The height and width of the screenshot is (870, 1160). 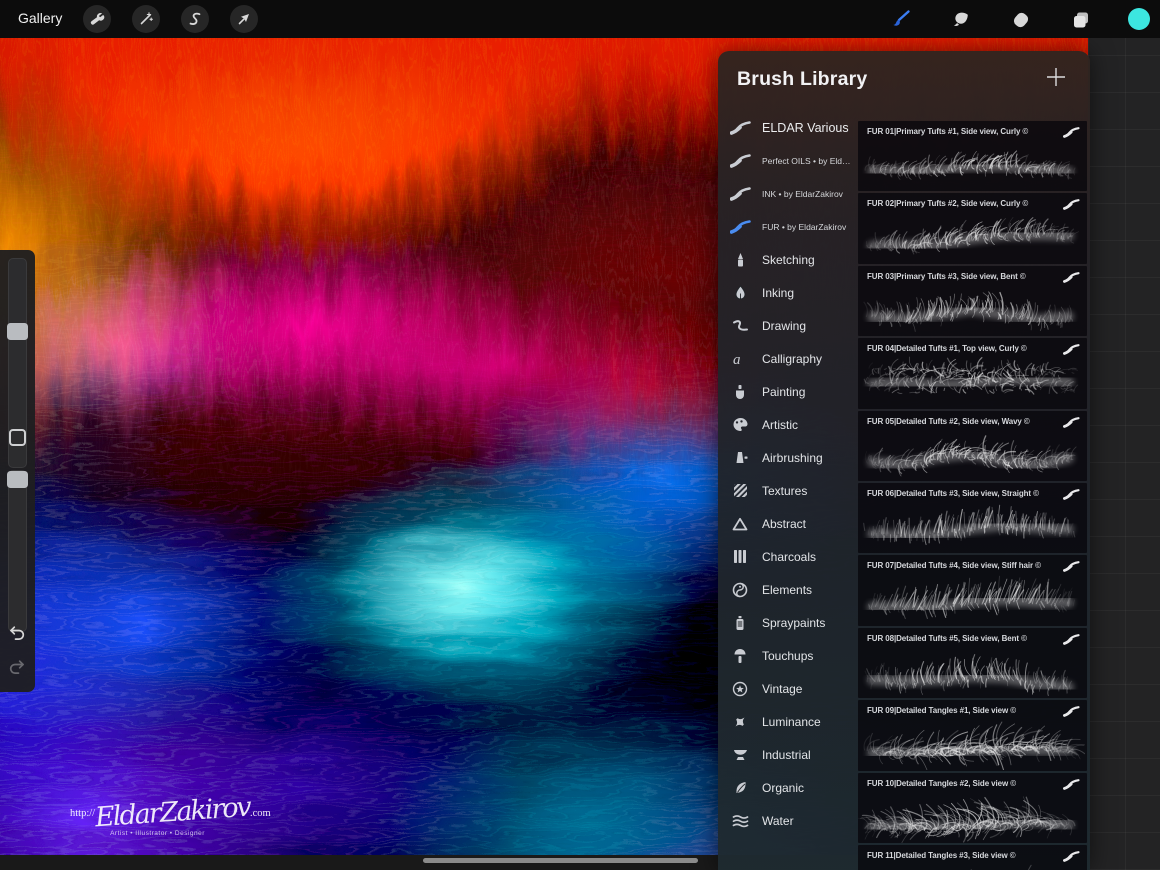 I want to click on brush-item: FUR 09|Detailed Tangles #1, Side view ©, so click(x=974, y=736).